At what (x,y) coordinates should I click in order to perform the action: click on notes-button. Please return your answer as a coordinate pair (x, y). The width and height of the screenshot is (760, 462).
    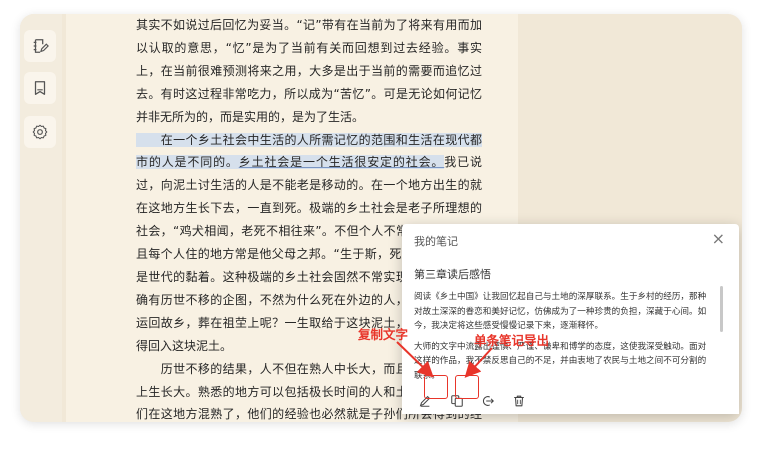
    Looking at the image, I should click on (40, 46).